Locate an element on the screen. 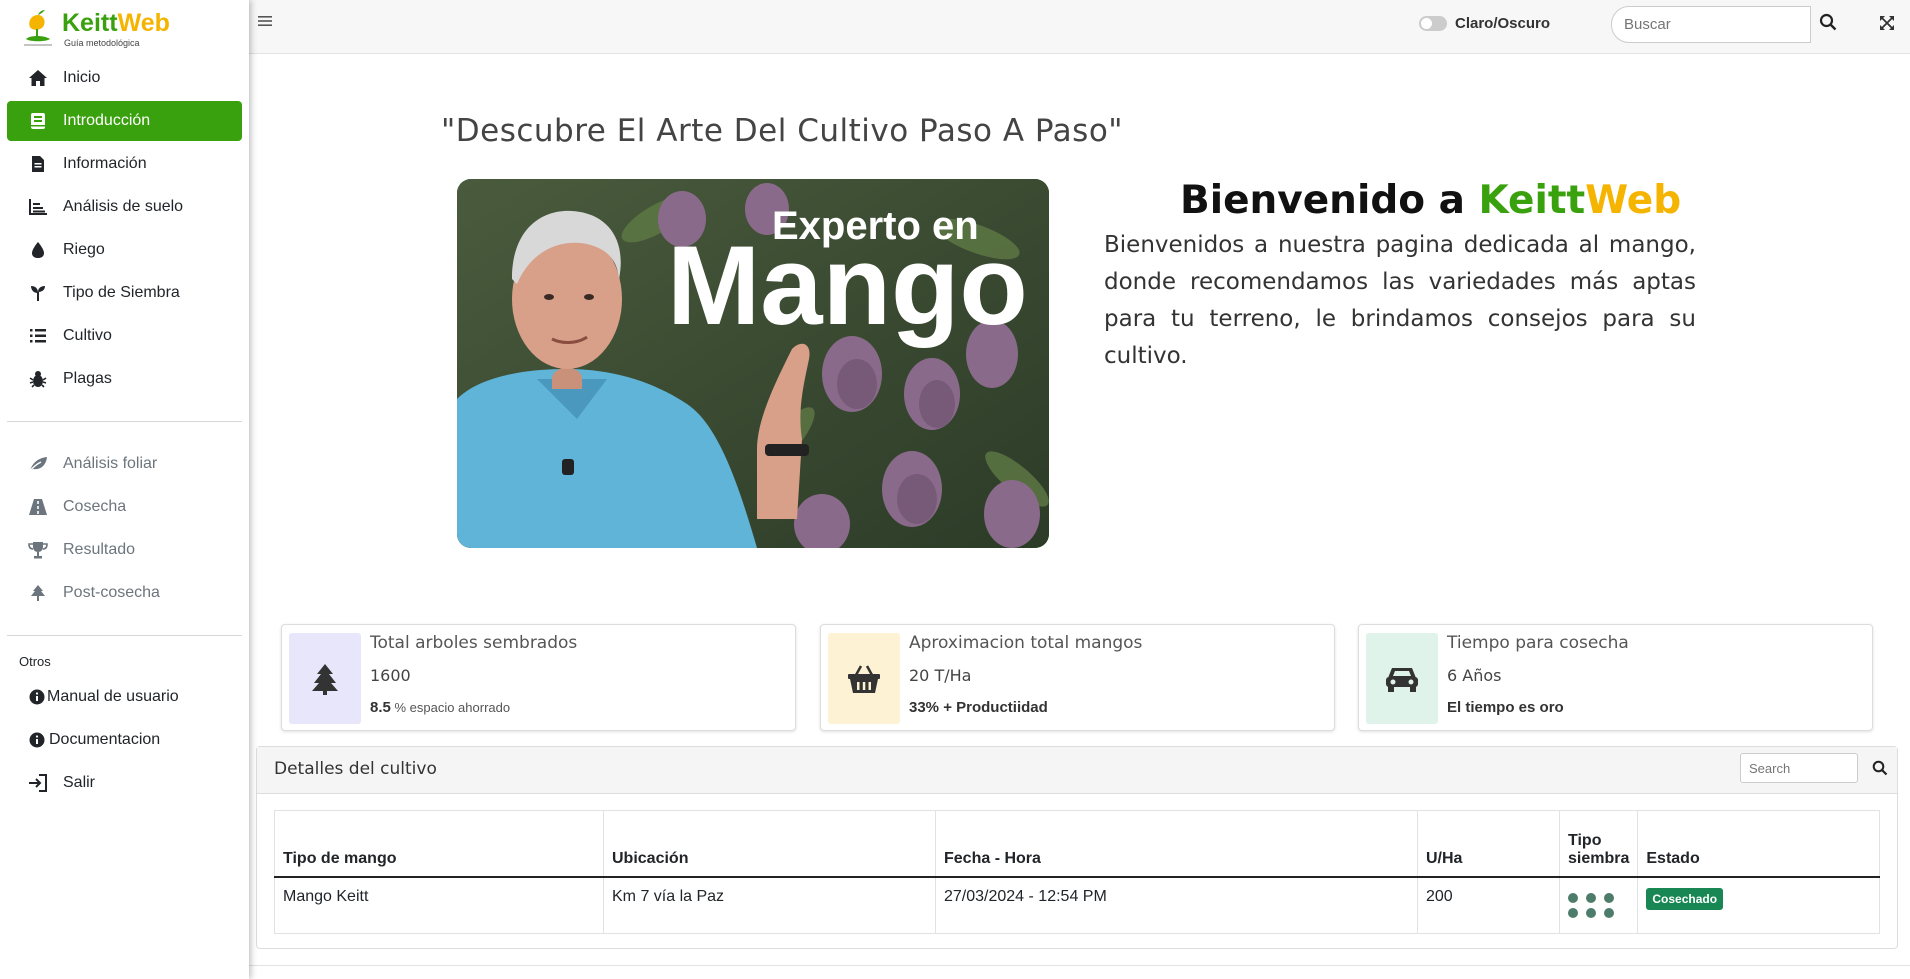 This screenshot has height=979, width=1910. cell-siembra is located at coordinates (1598, 905).